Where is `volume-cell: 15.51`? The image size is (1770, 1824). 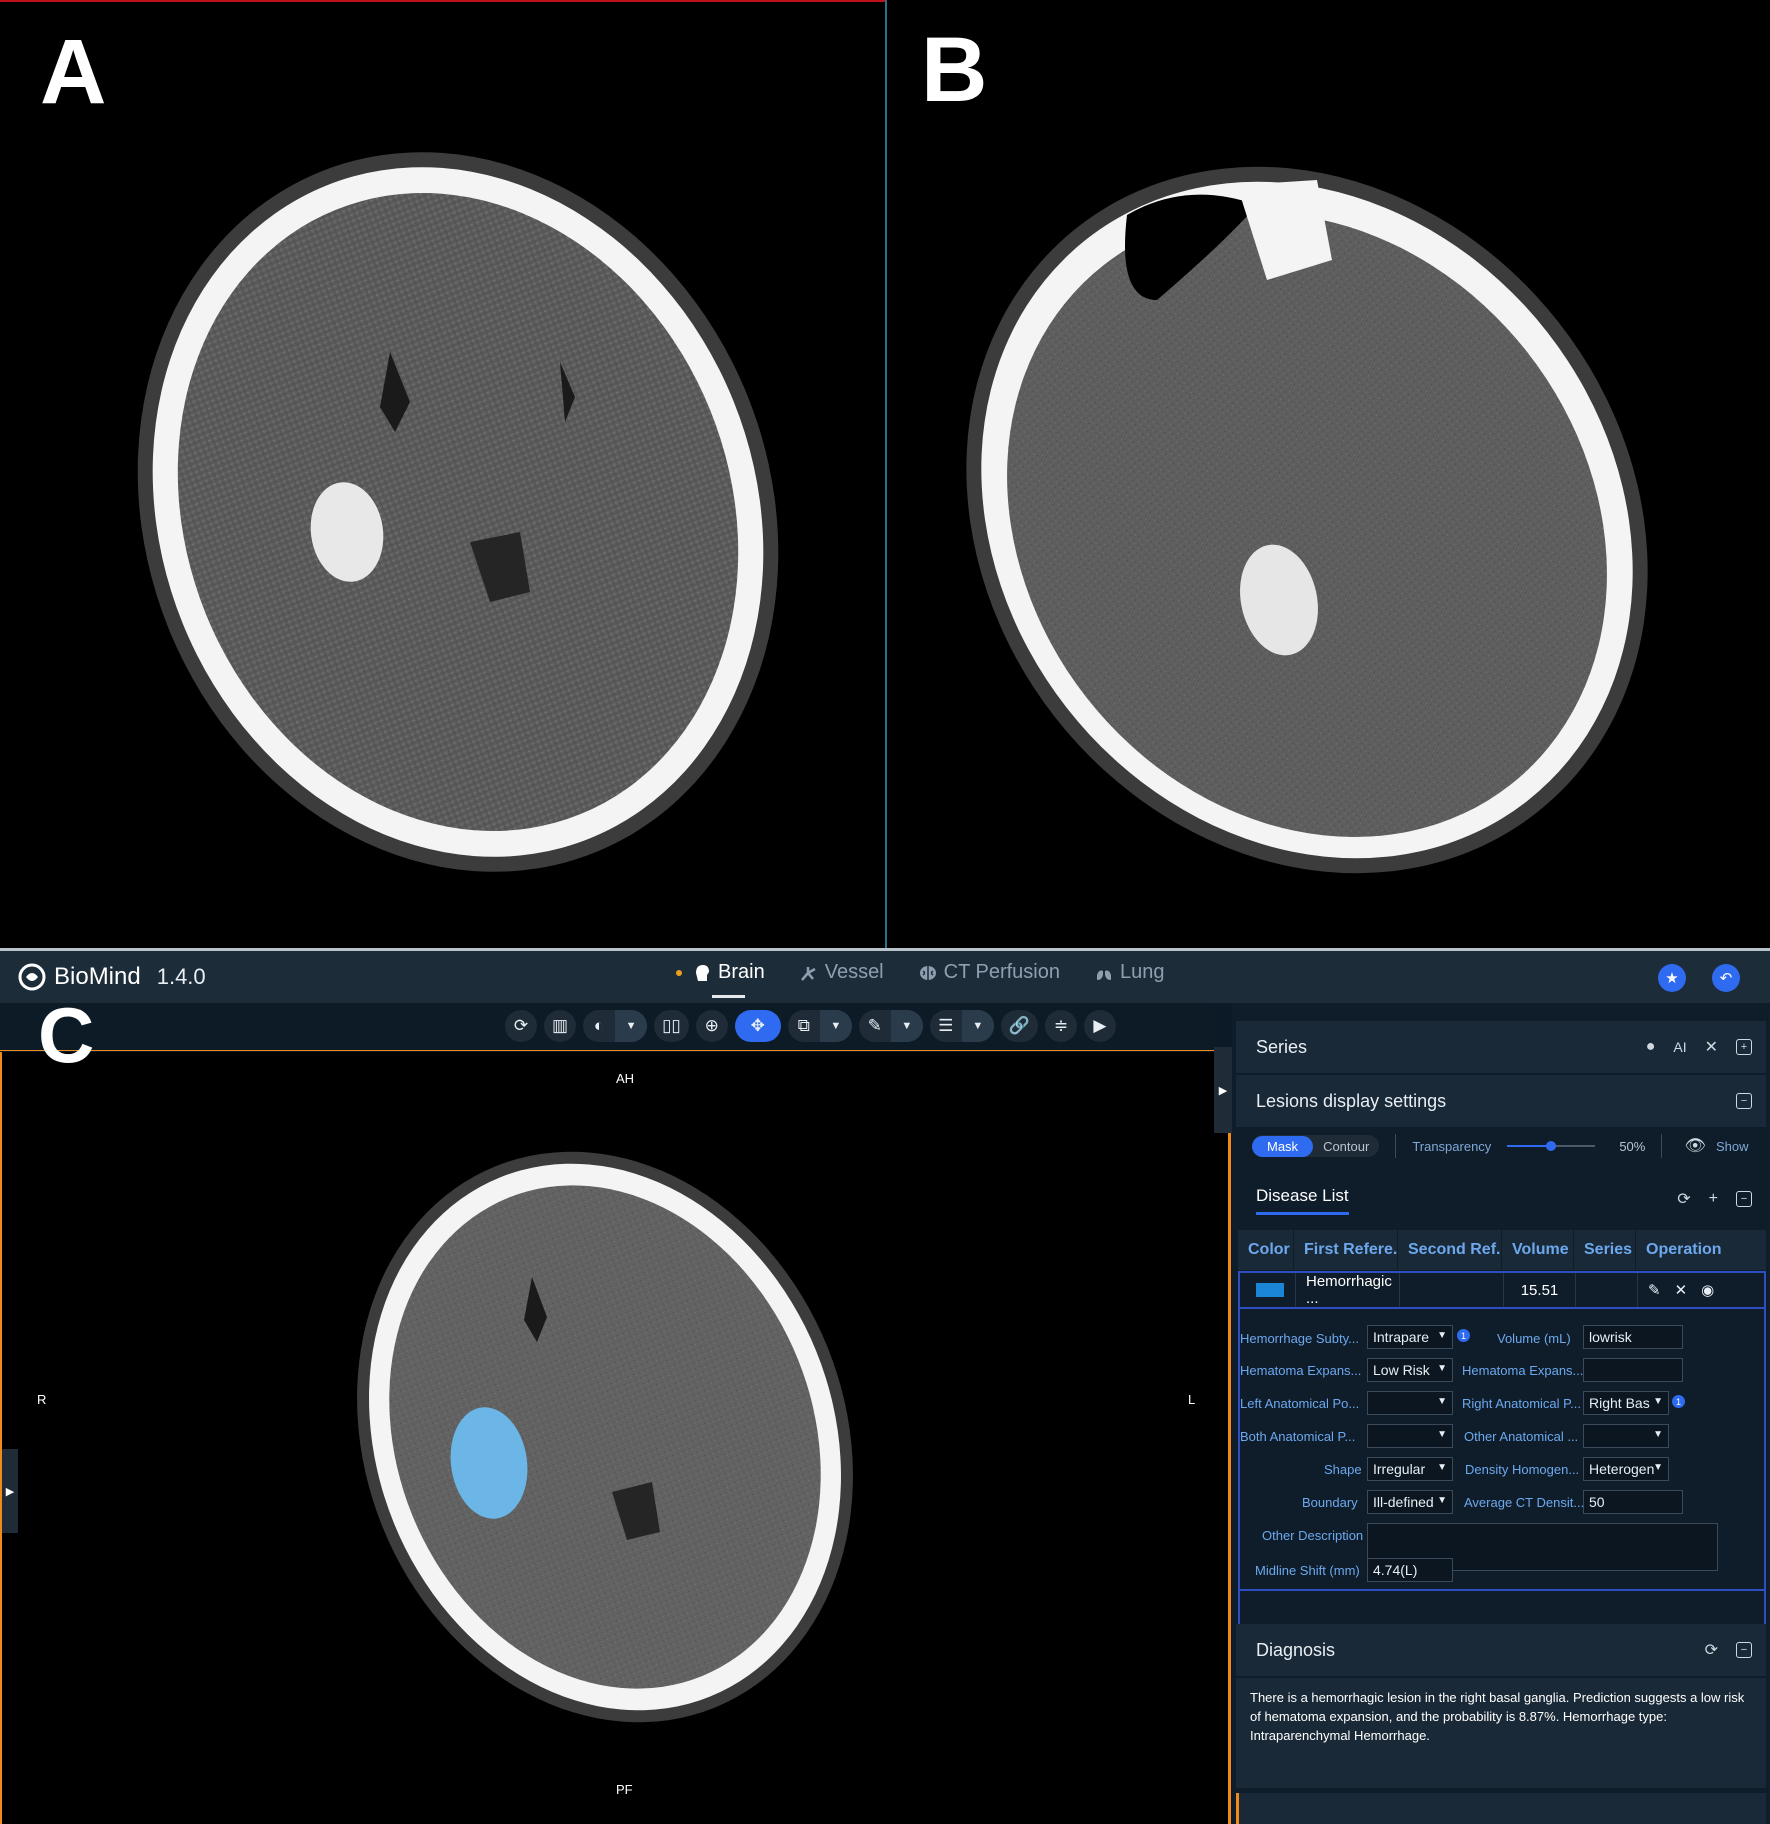
volume-cell: 15.51 is located at coordinates (1540, 1290).